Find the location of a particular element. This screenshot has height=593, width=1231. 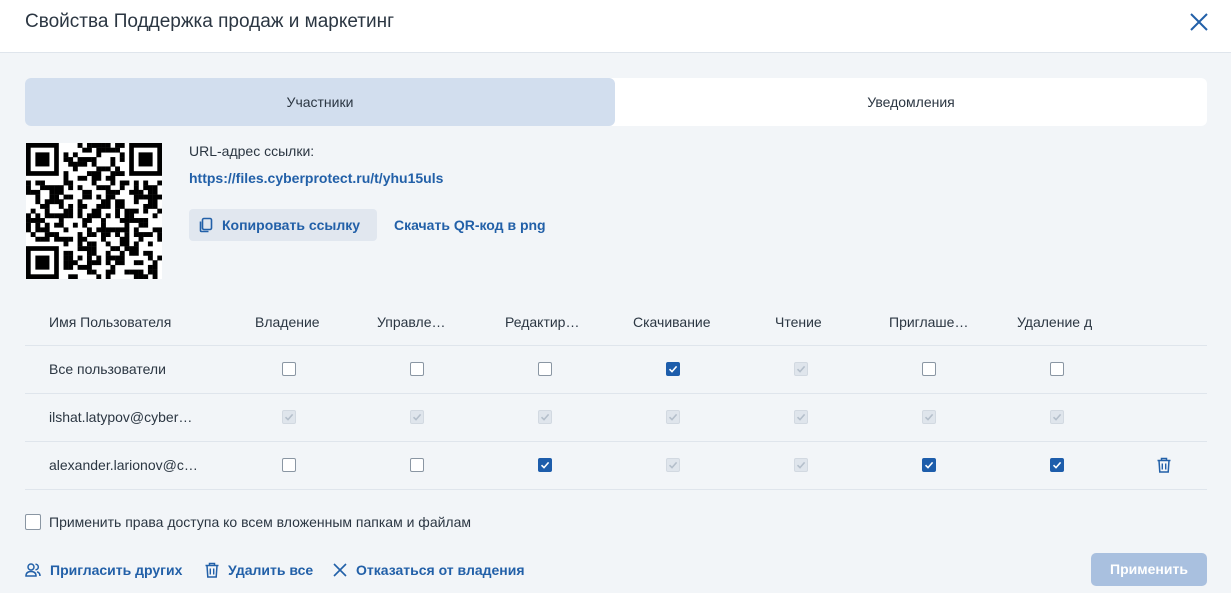

column-header-invite: Приглашение is located at coordinates (929, 322).